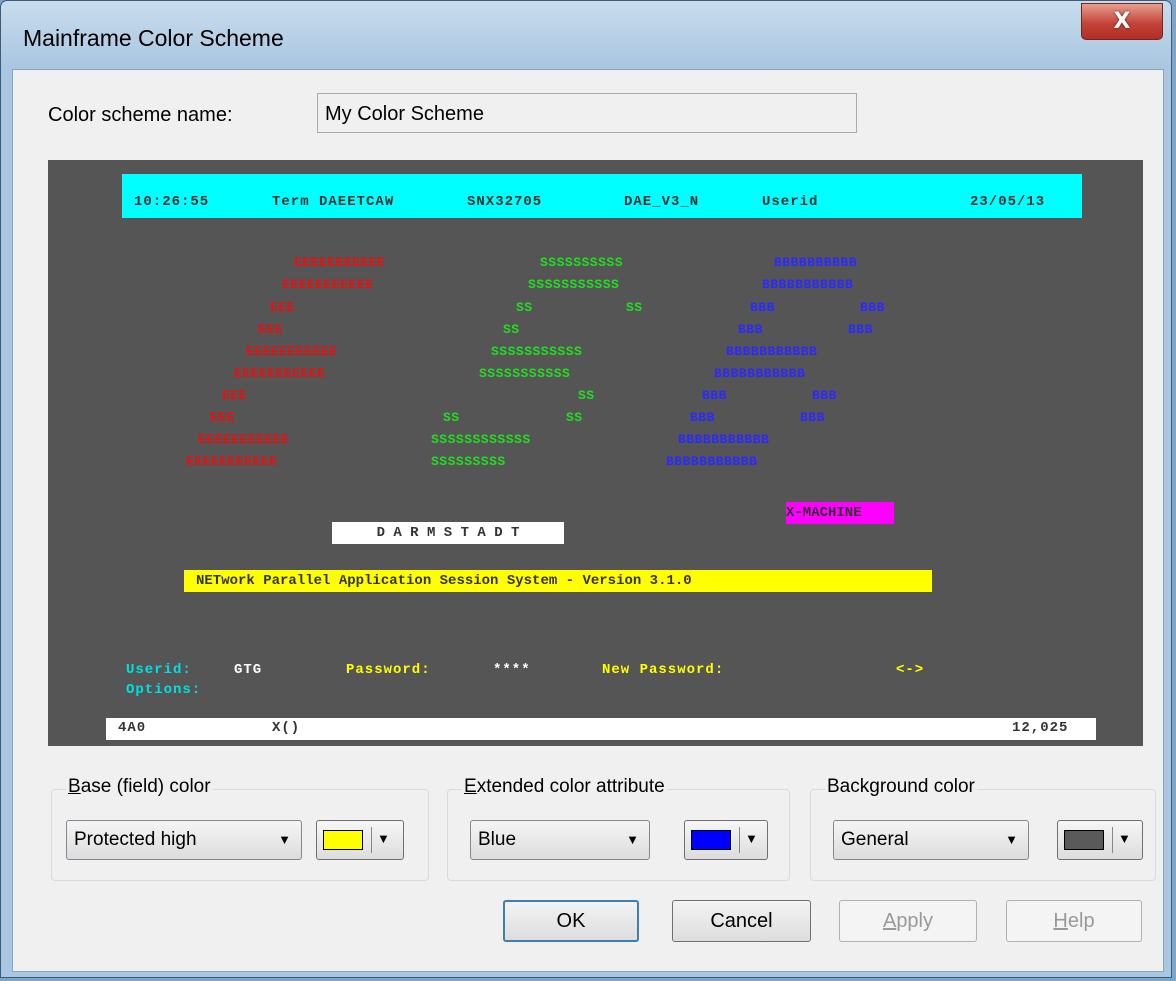 The height and width of the screenshot is (981, 1176). What do you see at coordinates (889, 920) in the screenshot?
I see `apply-mnemonic: A` at bounding box center [889, 920].